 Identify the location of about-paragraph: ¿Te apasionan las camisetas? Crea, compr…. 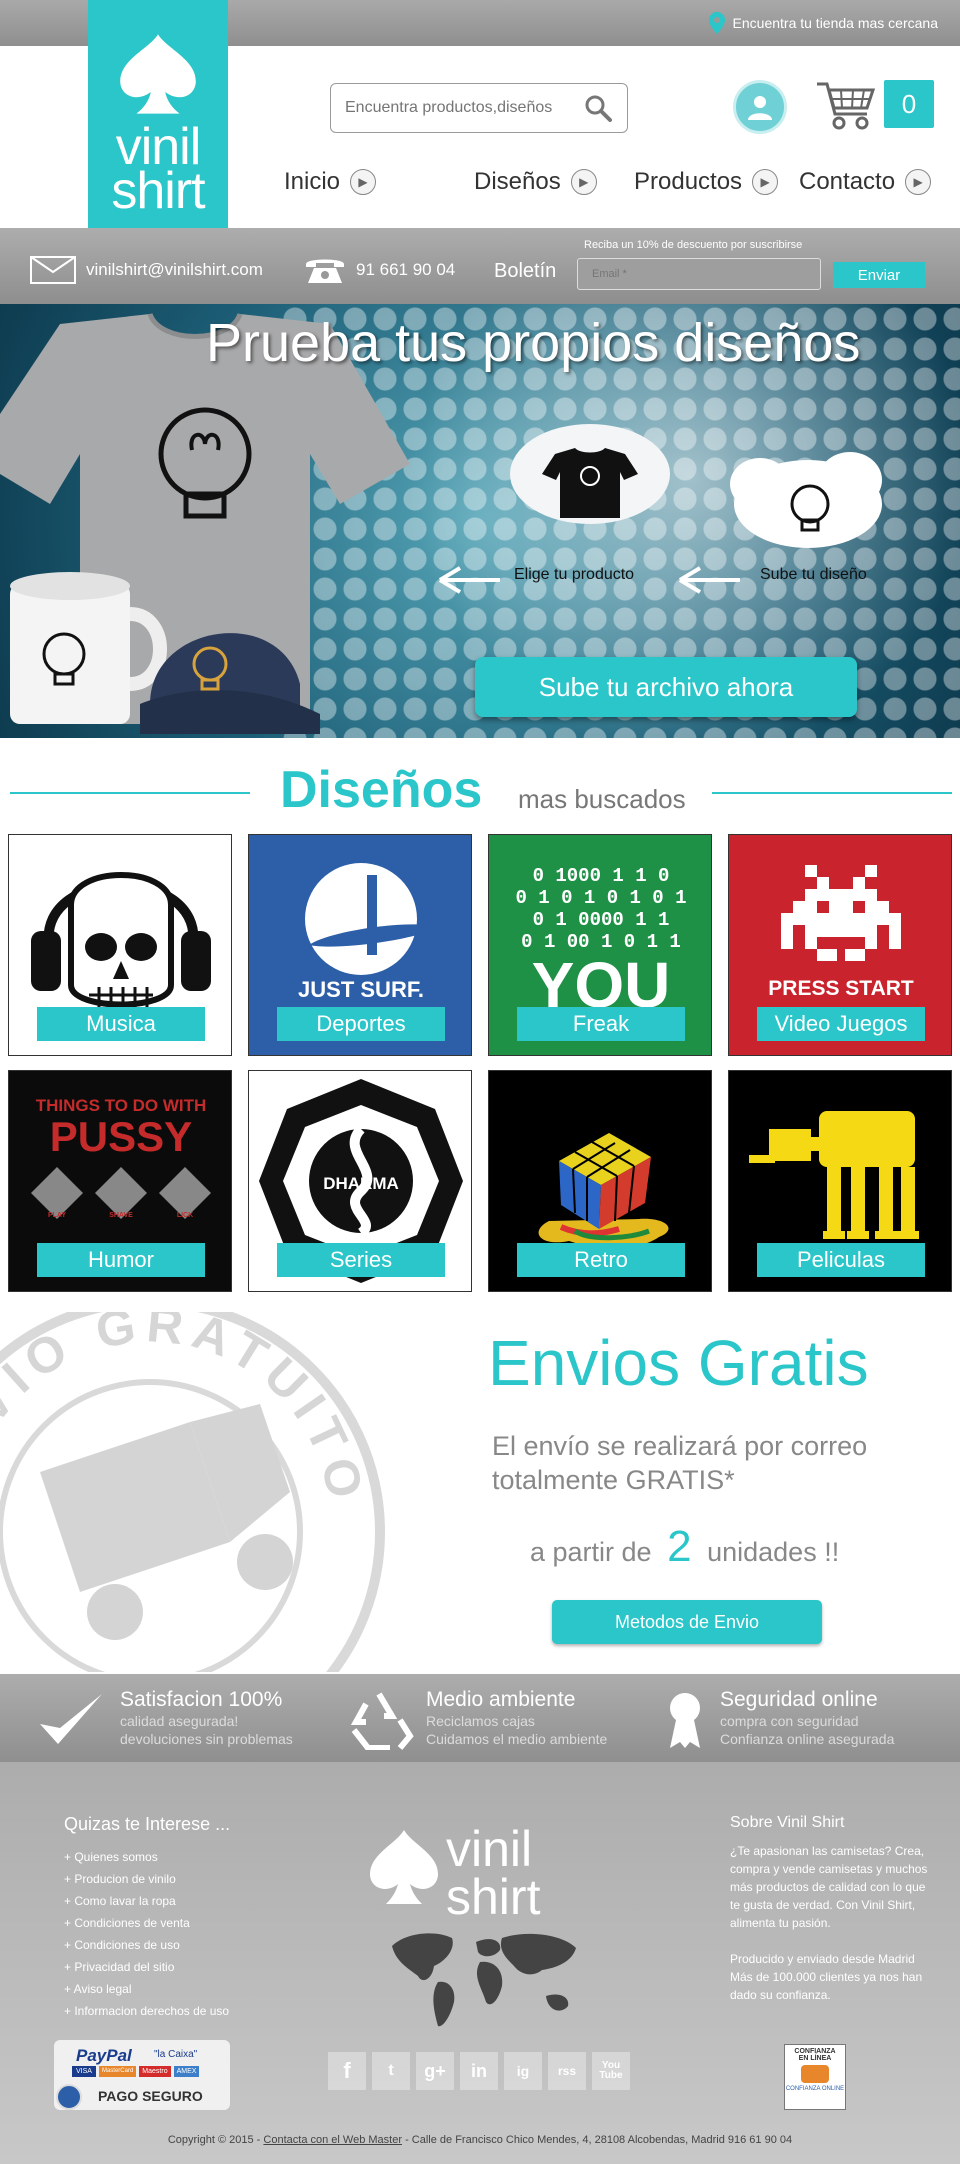
(829, 1887).